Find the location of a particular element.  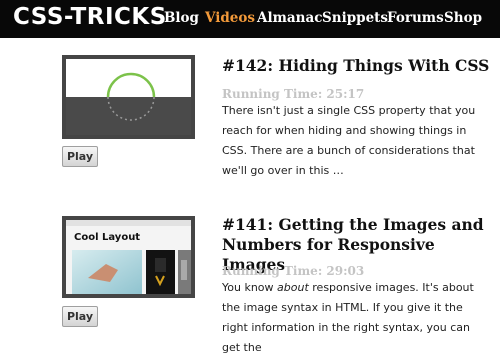

nav-item-videos: Videos is located at coordinates (230, 18).